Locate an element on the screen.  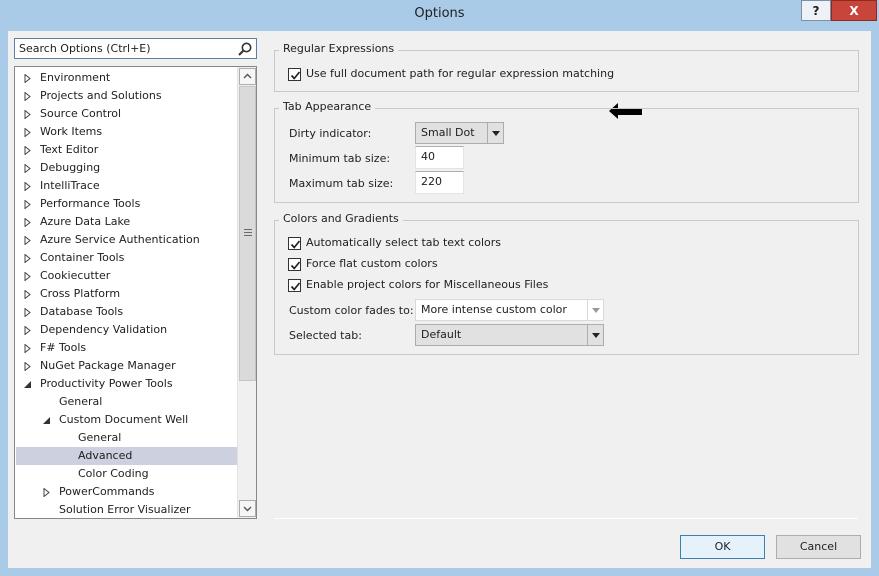
custom-color-fades-value: More intense custom color is located at coordinates (494, 309).